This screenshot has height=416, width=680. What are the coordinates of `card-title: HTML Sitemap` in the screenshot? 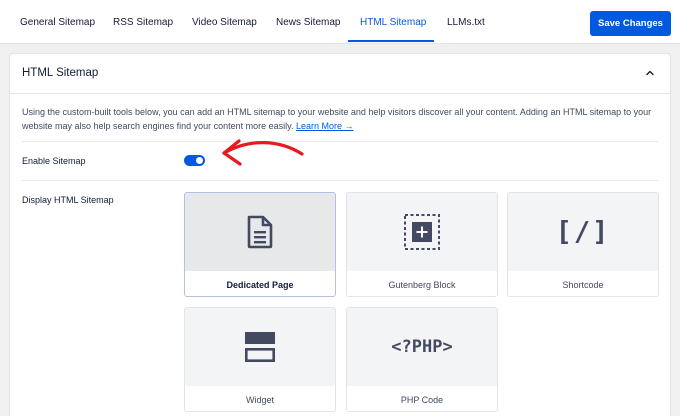 It's located at (60, 73).